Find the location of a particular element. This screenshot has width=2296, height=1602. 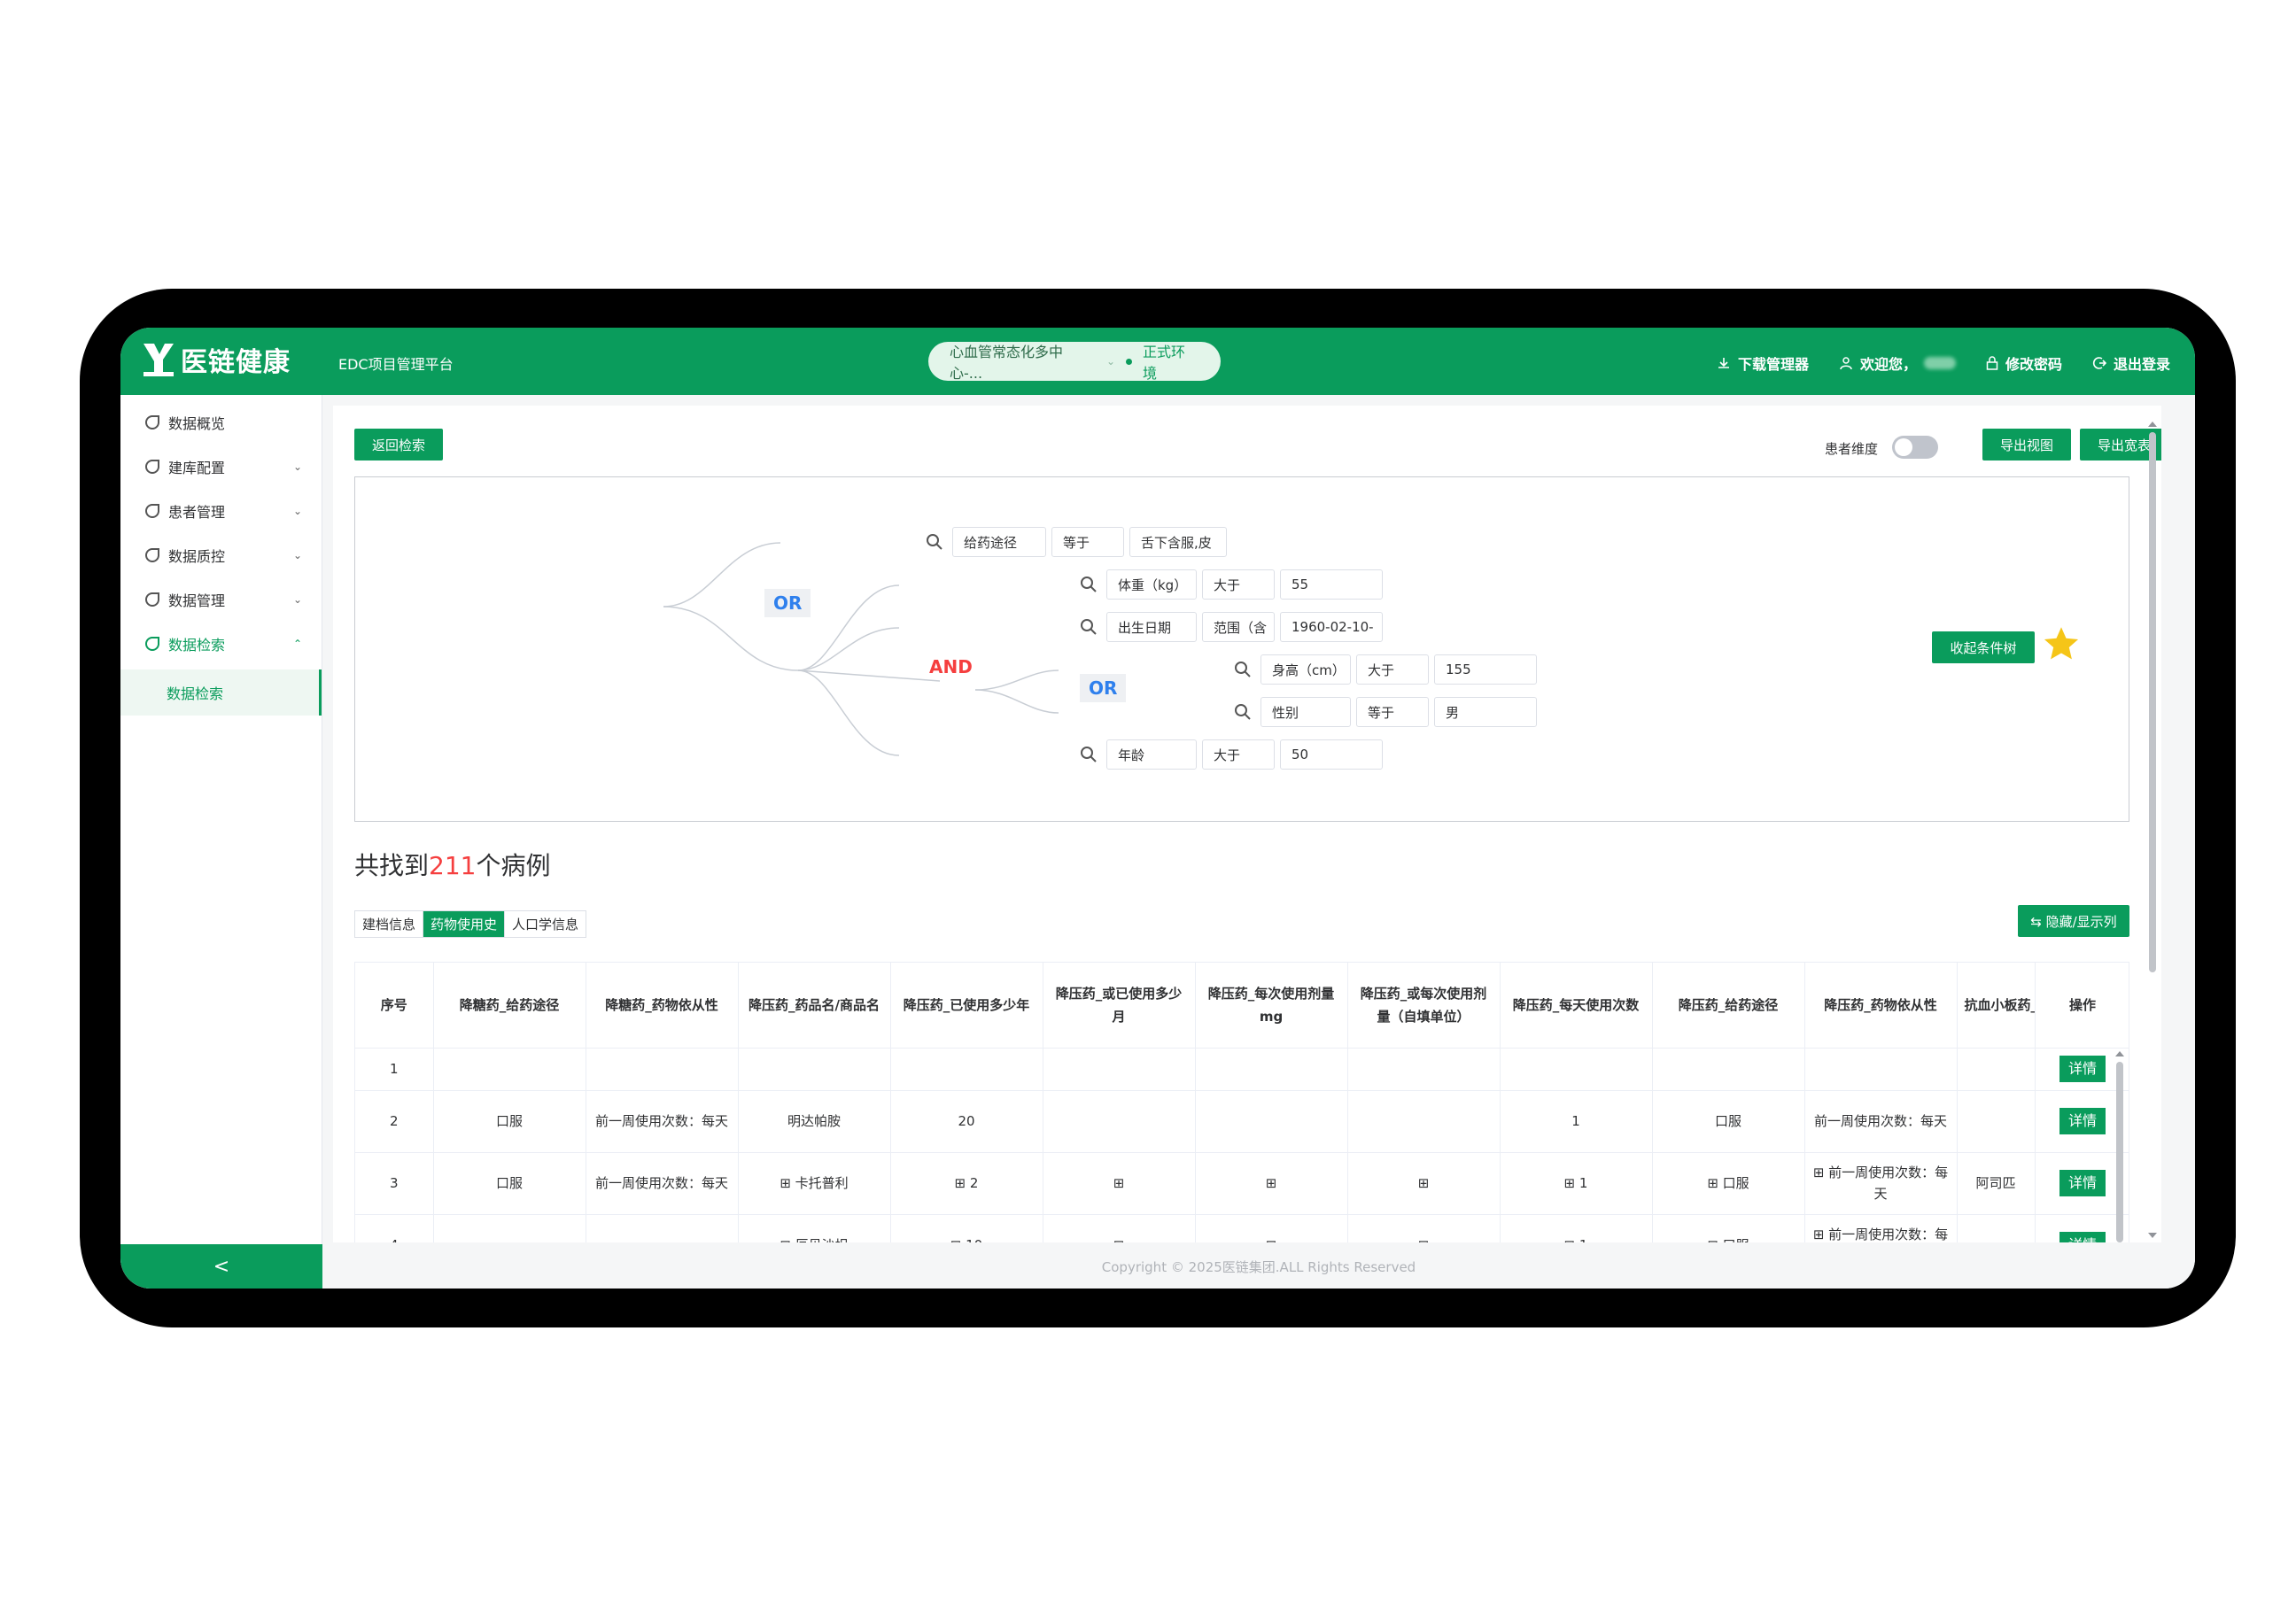

column-header: 降压药_或每次使用剂量（自填单位） is located at coordinates (1424, 1006).